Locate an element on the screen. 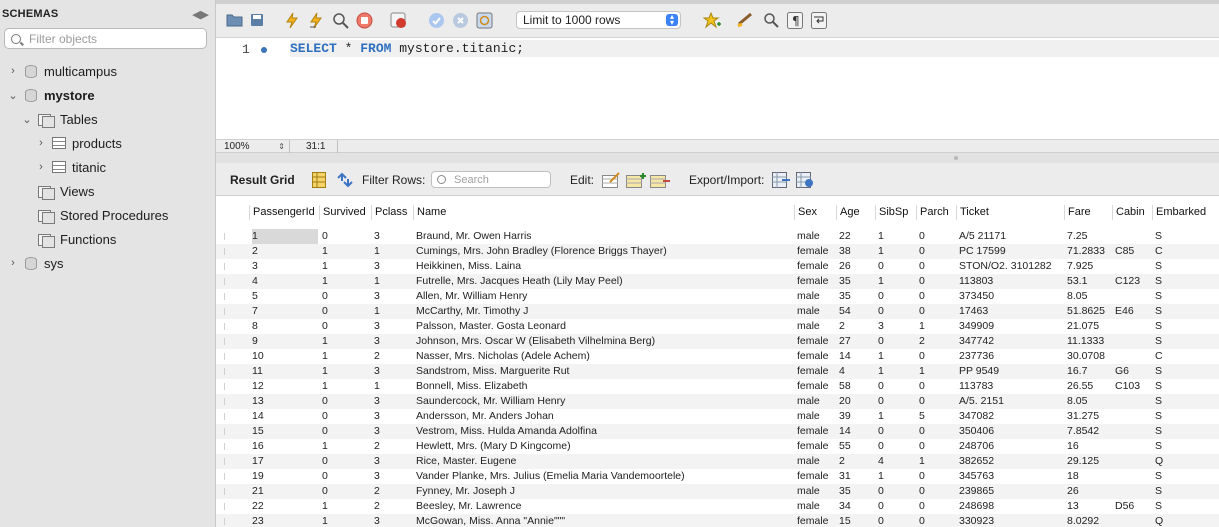 This screenshot has height=527, width=1219. cell-age: 2 is located at coordinates (856, 326).